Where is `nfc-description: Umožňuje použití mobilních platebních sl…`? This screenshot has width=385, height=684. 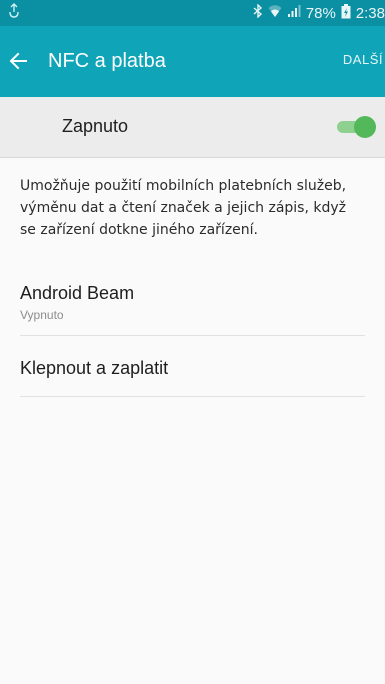
nfc-description: Umožňuje použití mobilních platebních sl… is located at coordinates (201, 208).